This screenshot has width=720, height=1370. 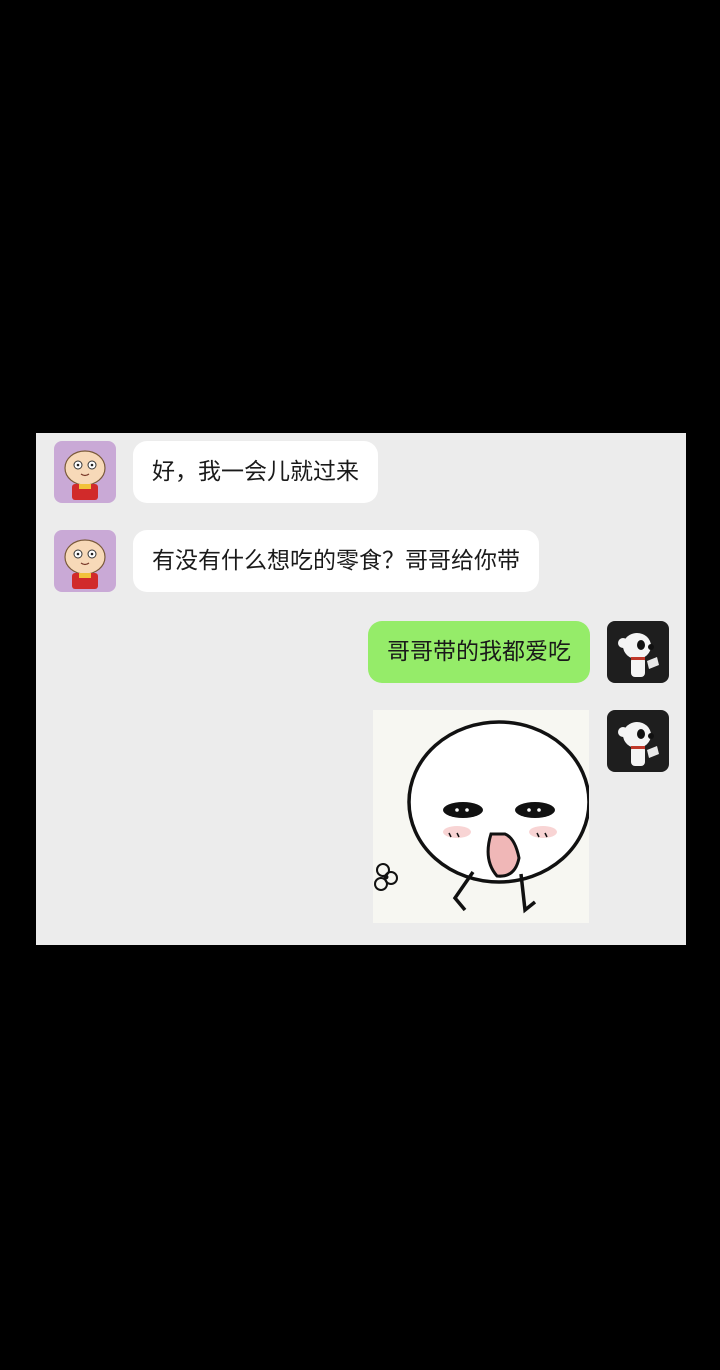 I want to click on message-bubble: 有没有什么想吃的零食？哥哥给你带, so click(x=336, y=561).